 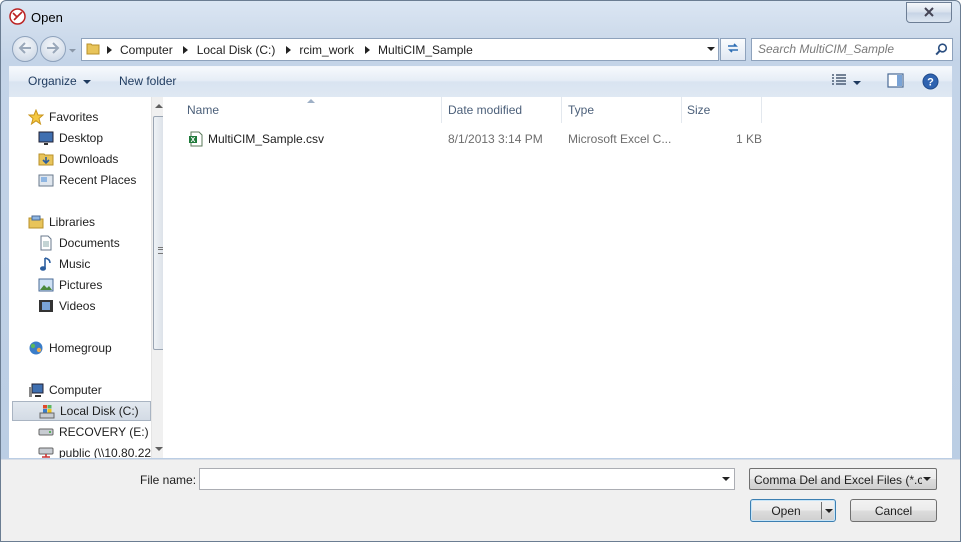 I want to click on nav-label: Local Disk (C:), so click(x=99, y=411).